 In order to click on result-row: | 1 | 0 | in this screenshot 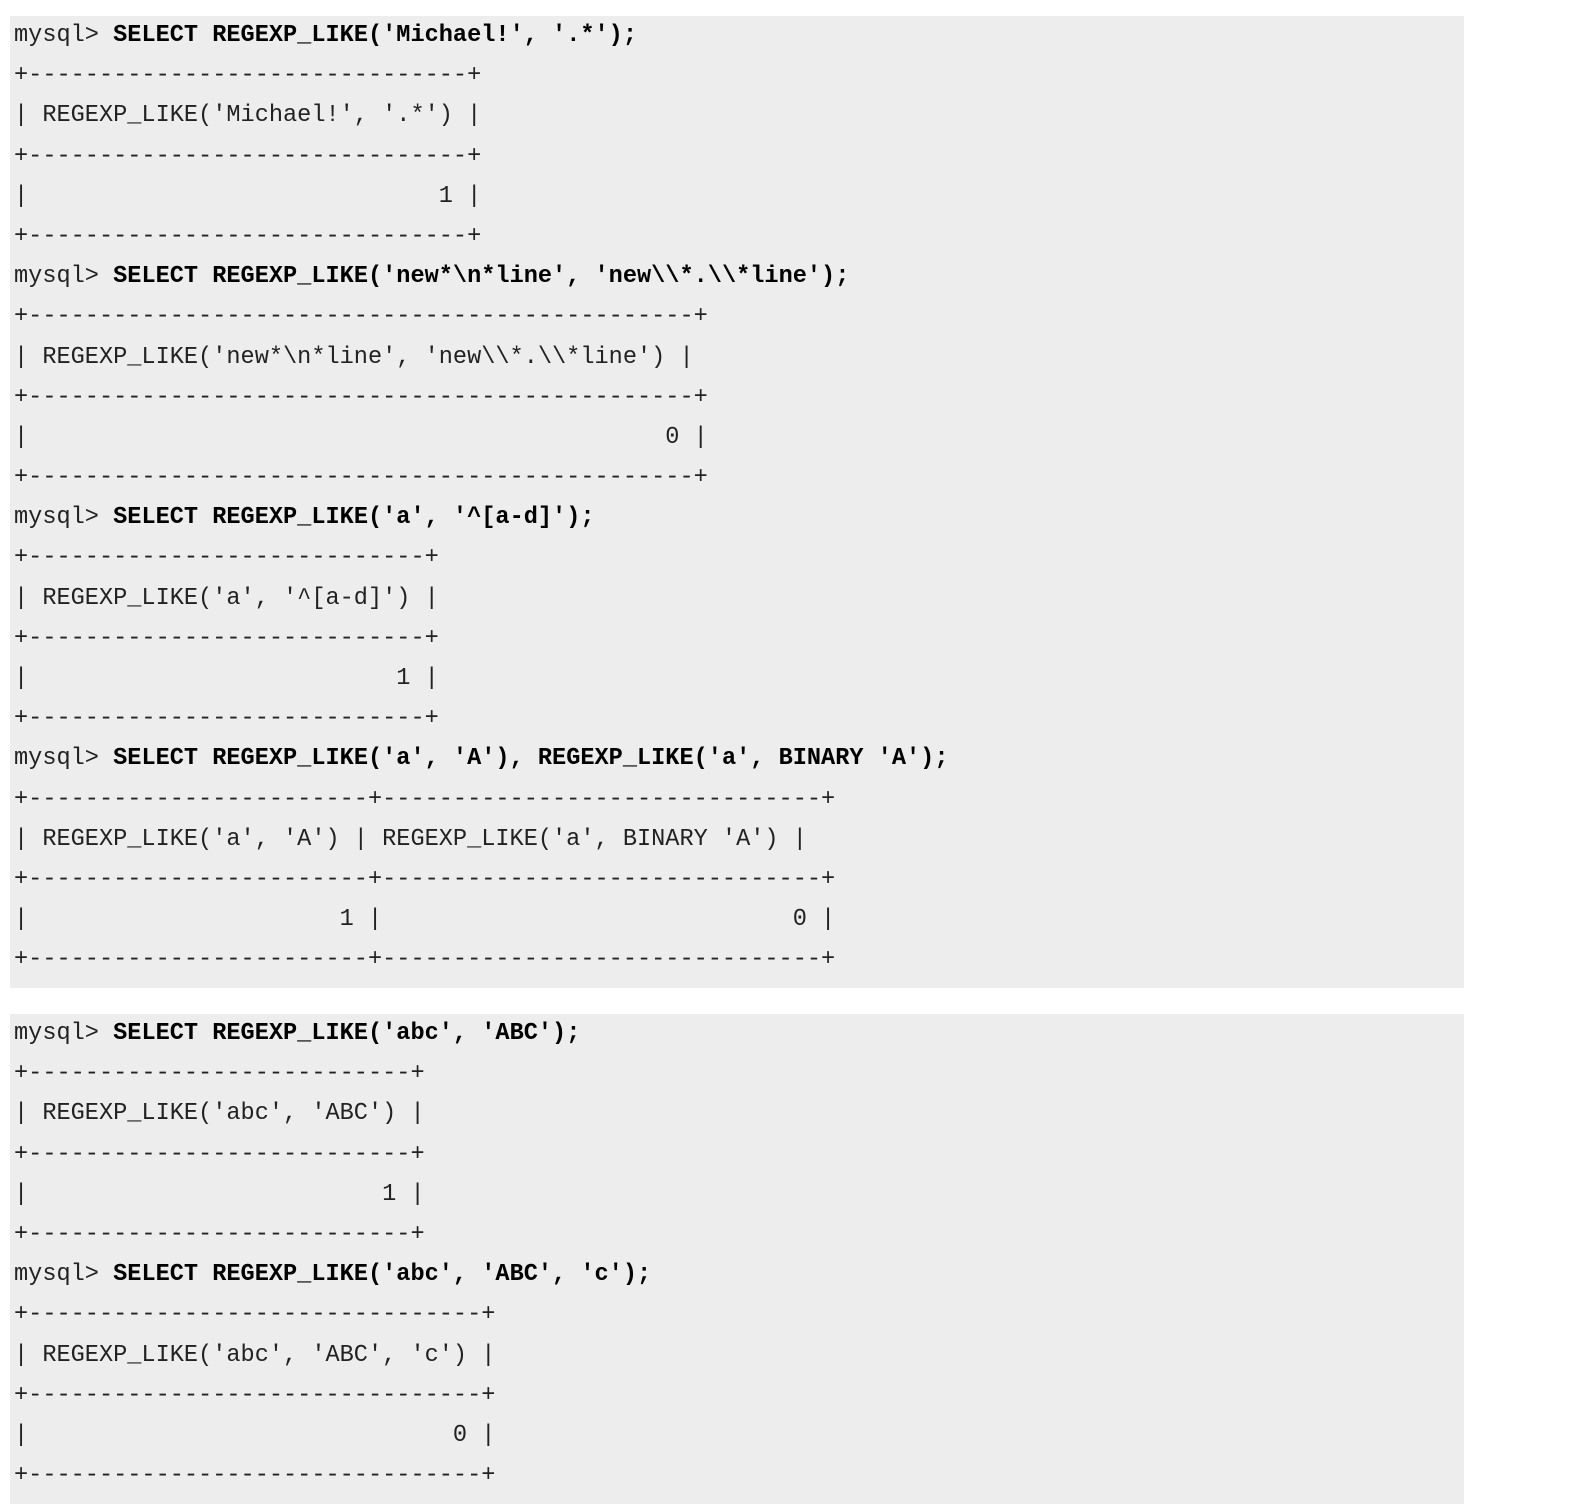, I will do `click(425, 920)`.